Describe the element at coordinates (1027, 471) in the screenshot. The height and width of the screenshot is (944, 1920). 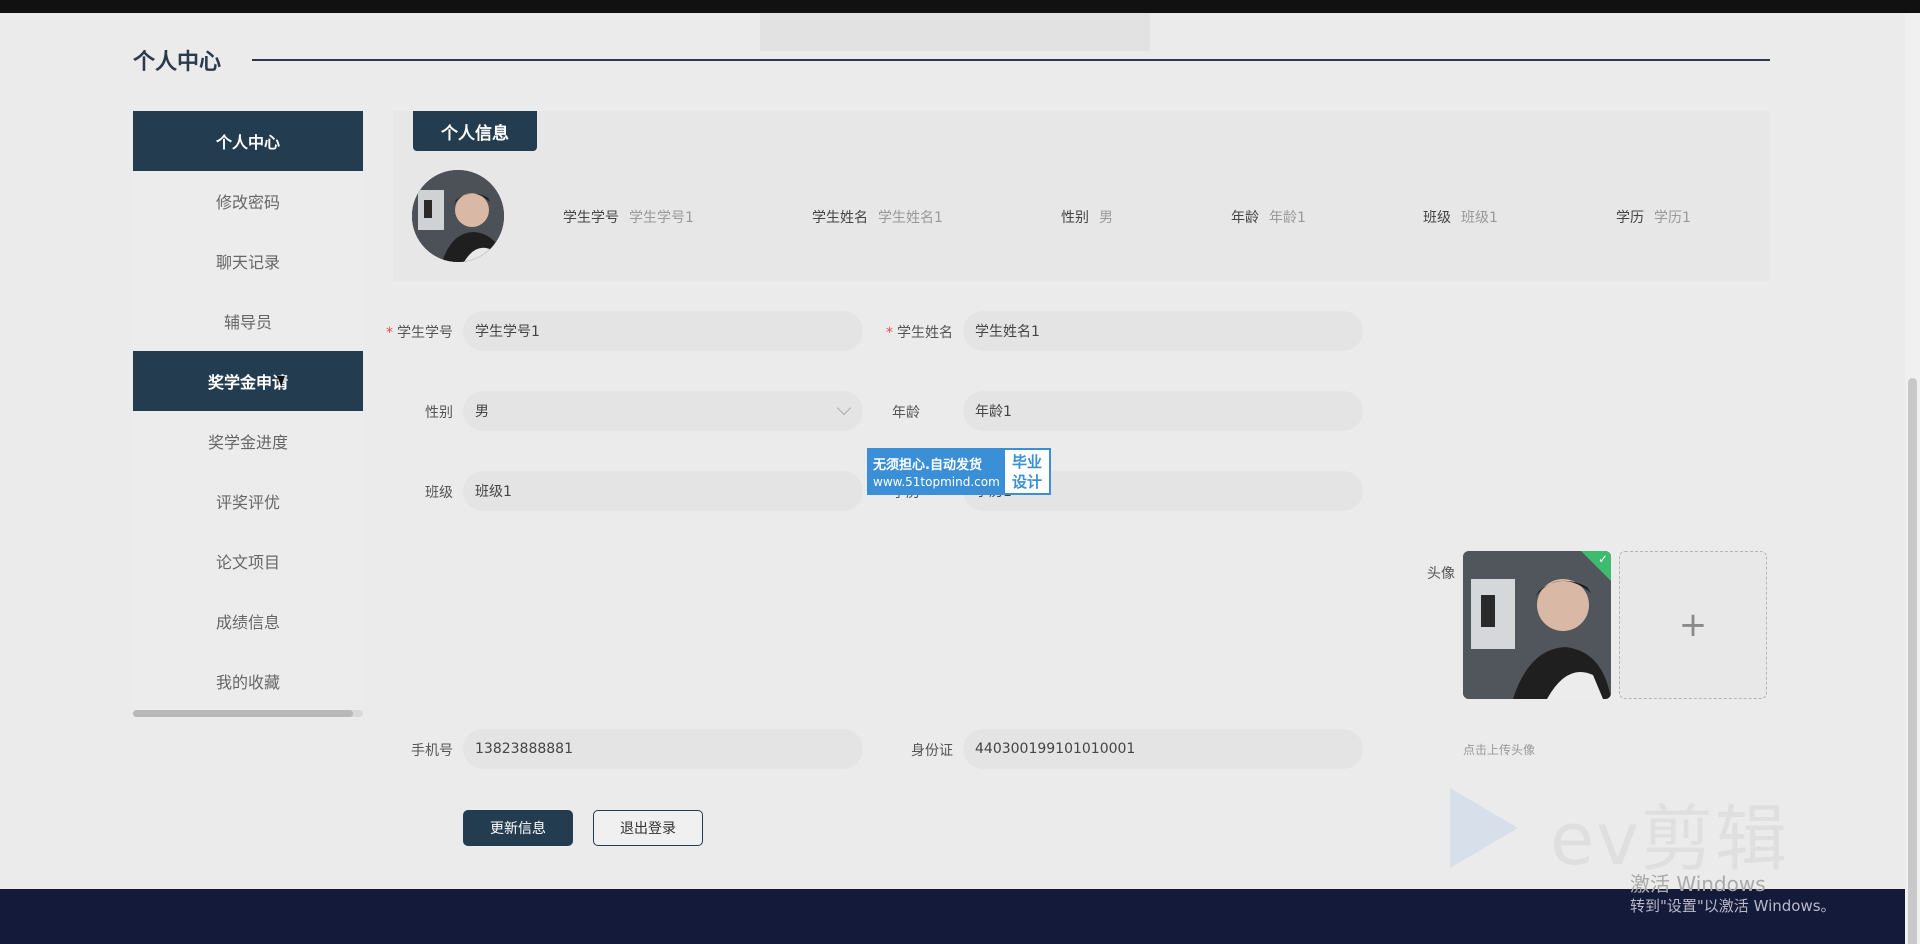
I see `watermark-right: 毕业 设计` at that location.